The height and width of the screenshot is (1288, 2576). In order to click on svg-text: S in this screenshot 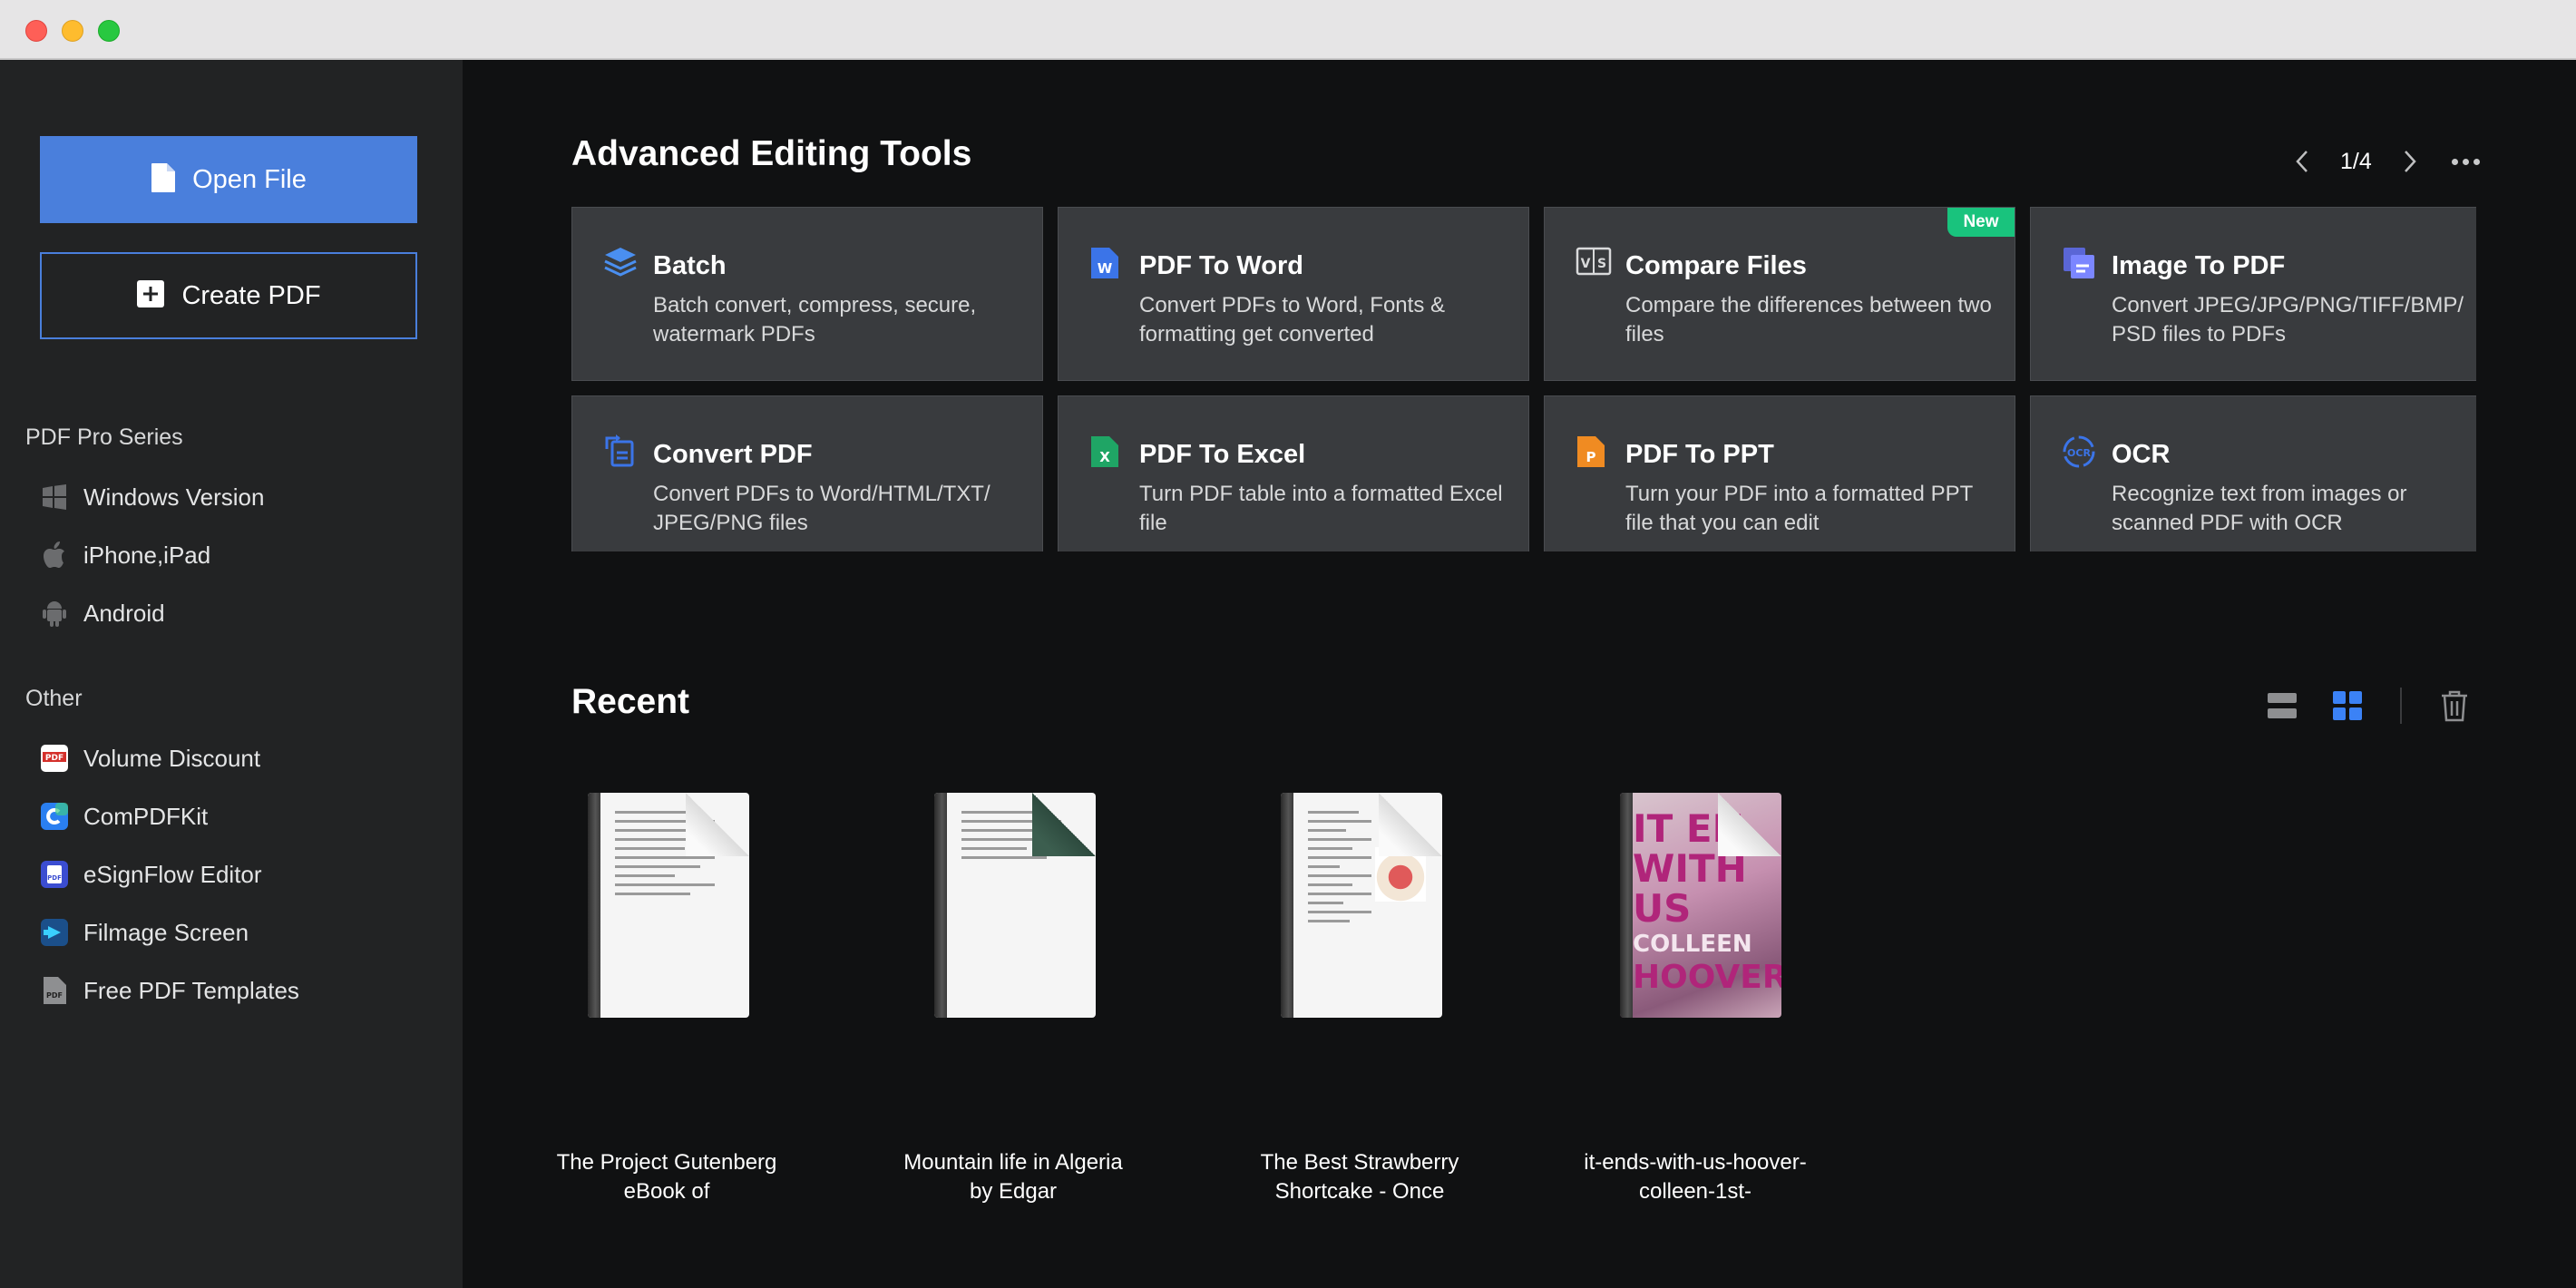, I will do `click(1601, 264)`.